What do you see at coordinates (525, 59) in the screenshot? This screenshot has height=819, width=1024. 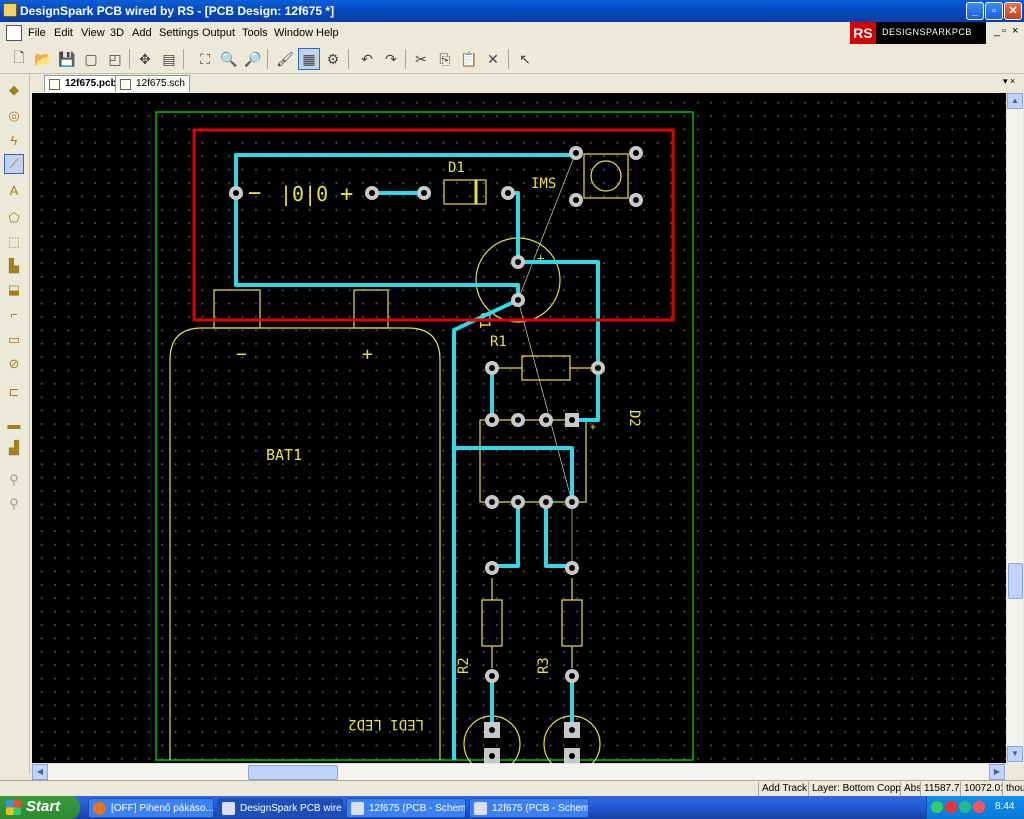 I see `select-pointer-icon: ↖` at bounding box center [525, 59].